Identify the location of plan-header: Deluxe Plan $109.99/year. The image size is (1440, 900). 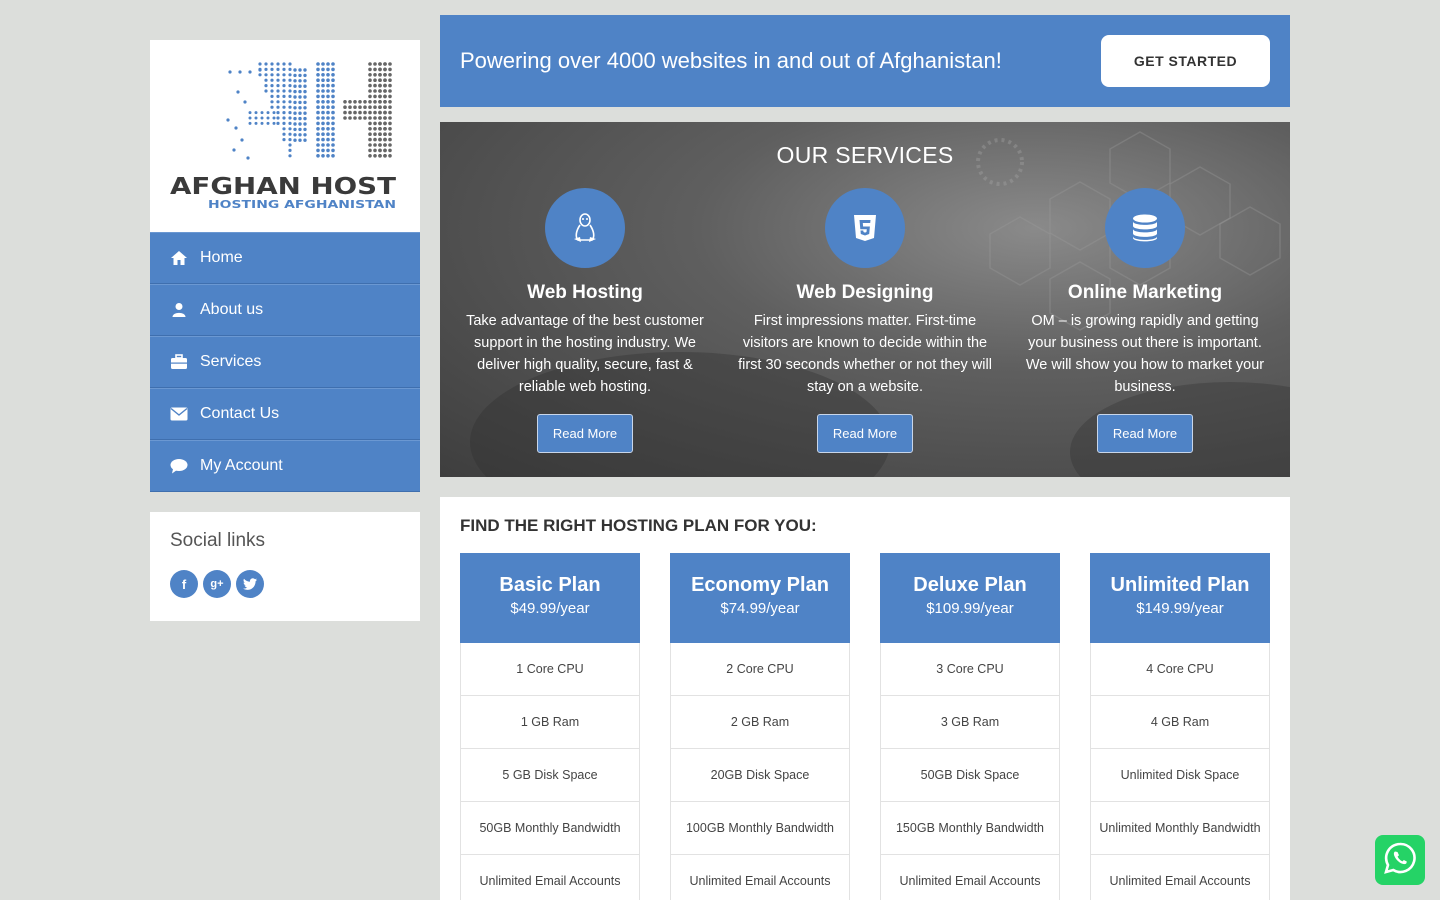
(970, 598).